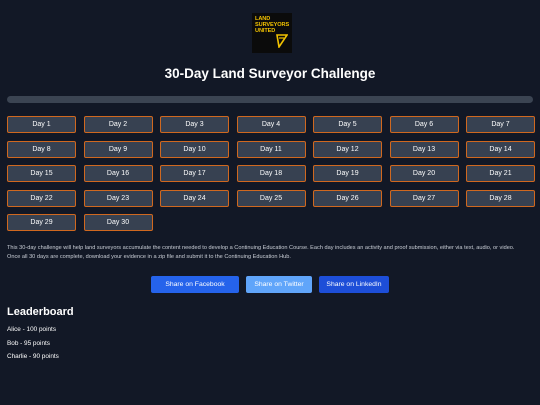  I want to click on share-facebook-button: Share on Facebook, so click(195, 284).